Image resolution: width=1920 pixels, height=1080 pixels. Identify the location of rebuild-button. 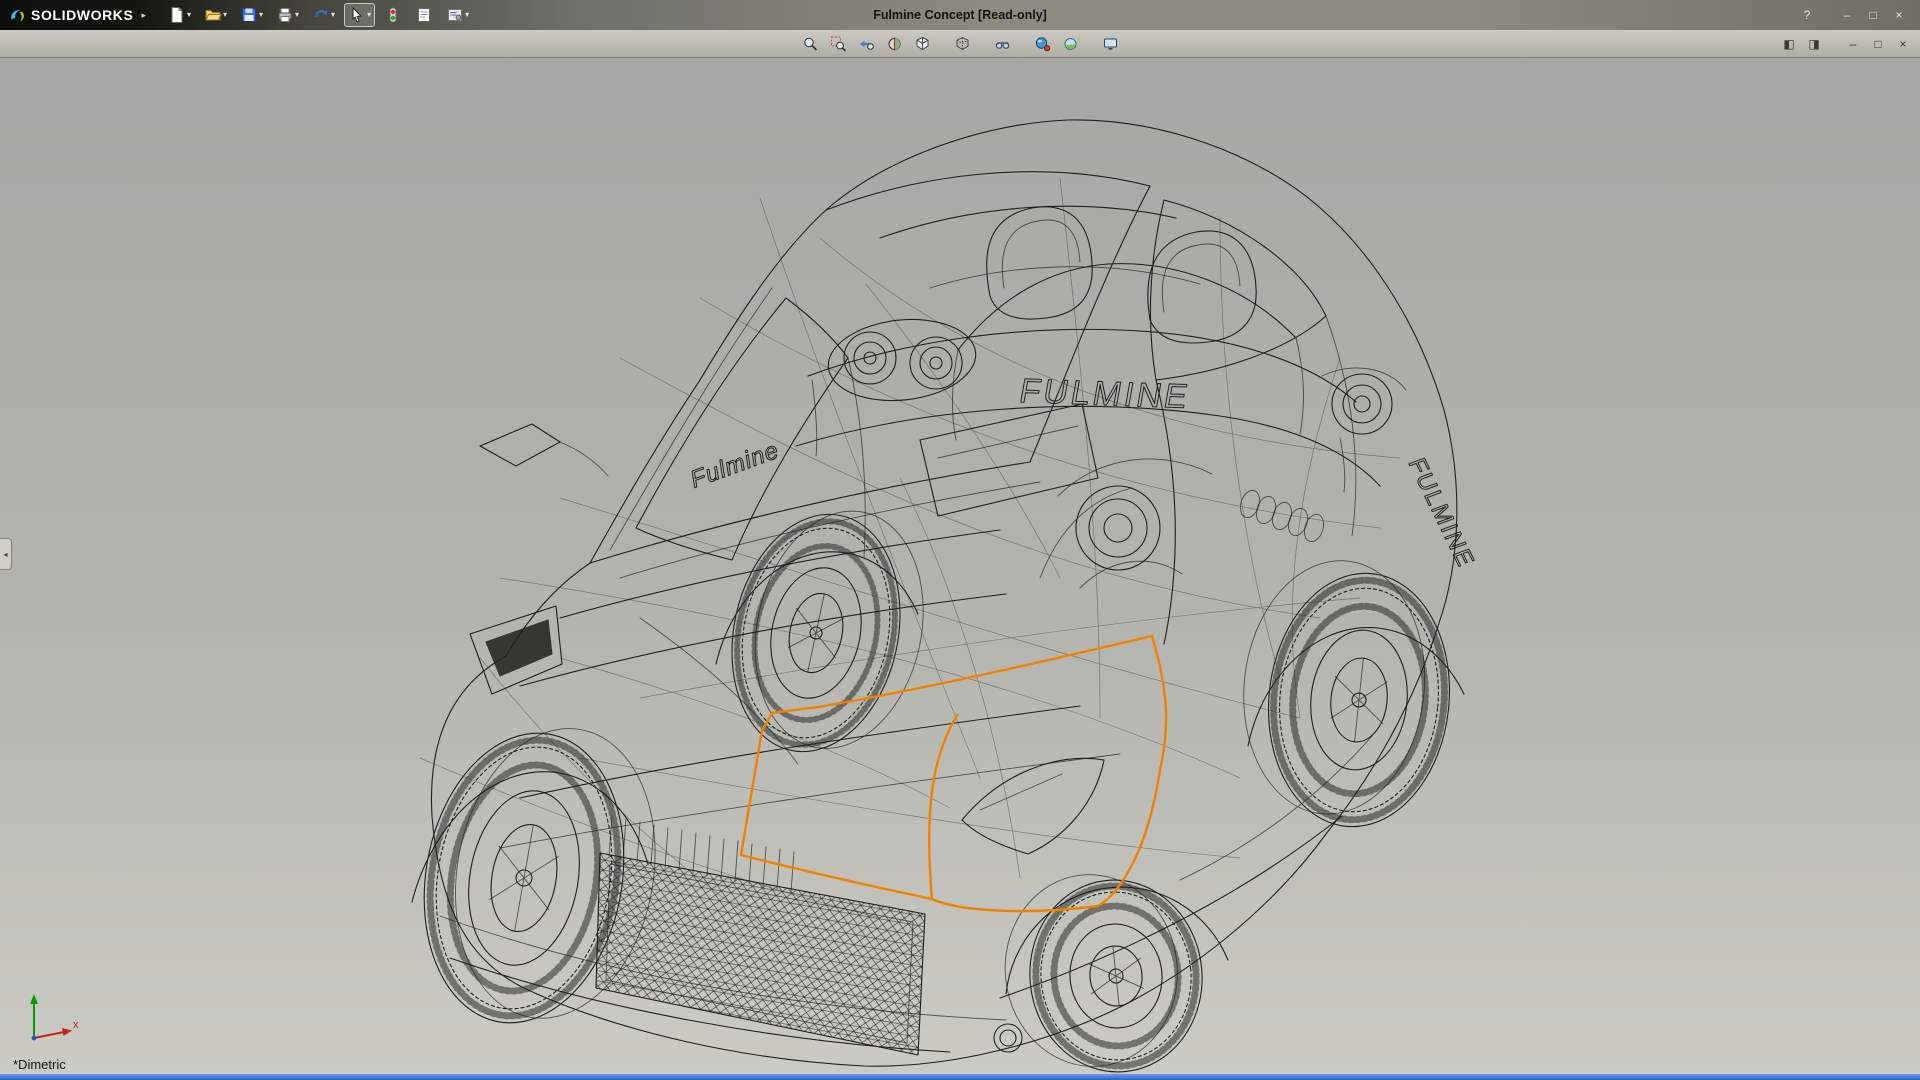
(393, 15).